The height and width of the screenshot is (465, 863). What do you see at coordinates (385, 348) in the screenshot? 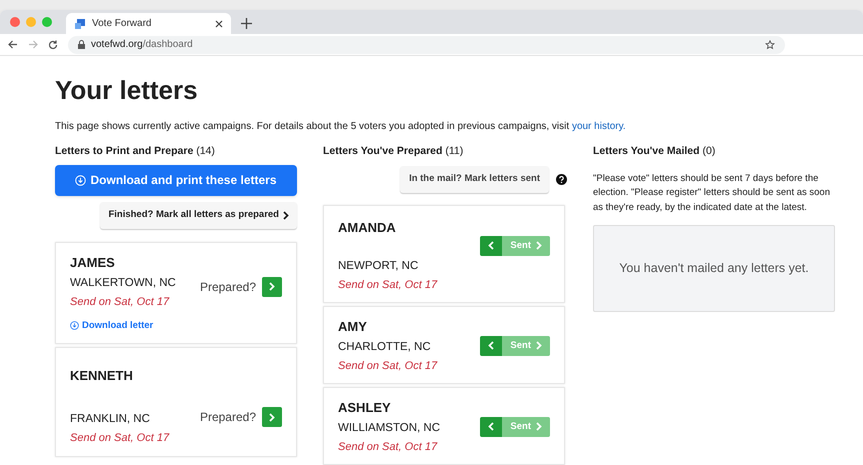
I see `voter-location: CHARLOTTE, NC` at bounding box center [385, 348].